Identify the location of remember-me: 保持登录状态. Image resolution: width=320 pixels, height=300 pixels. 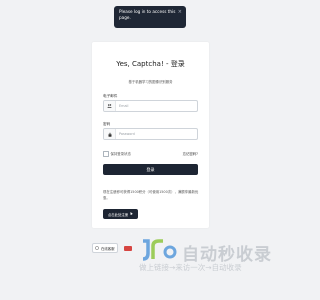
(117, 154).